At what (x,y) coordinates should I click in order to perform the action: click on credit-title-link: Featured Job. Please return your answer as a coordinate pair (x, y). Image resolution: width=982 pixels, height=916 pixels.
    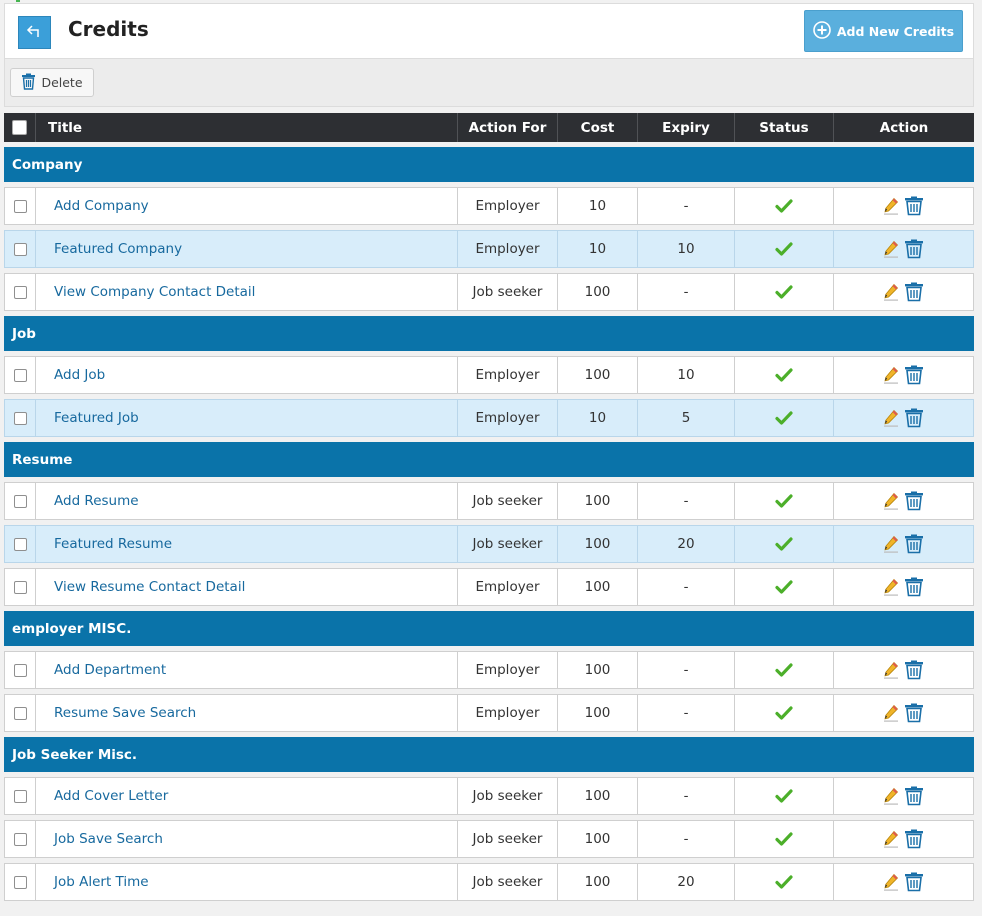
    Looking at the image, I should click on (96, 418).